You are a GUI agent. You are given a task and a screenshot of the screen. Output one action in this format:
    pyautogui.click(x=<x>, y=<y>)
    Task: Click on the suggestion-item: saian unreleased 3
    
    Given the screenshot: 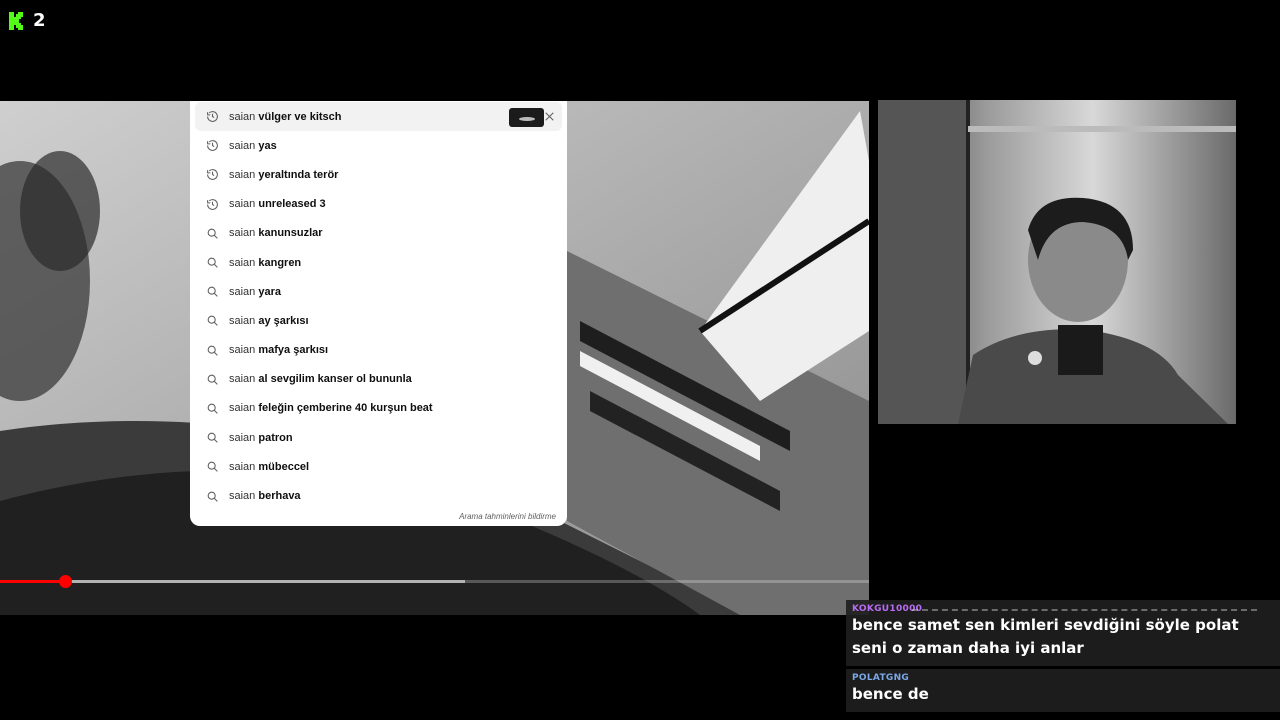 What is the action you would take?
    pyautogui.click(x=378, y=204)
    